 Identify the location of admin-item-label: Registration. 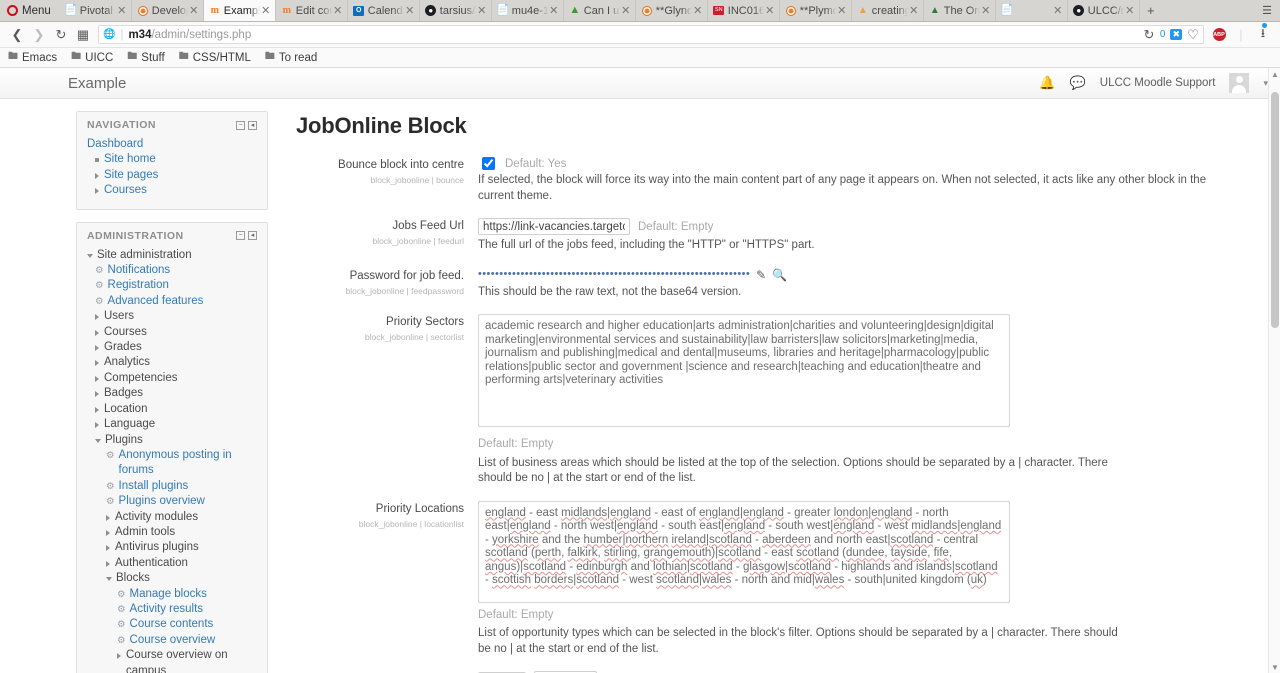
(138, 285).